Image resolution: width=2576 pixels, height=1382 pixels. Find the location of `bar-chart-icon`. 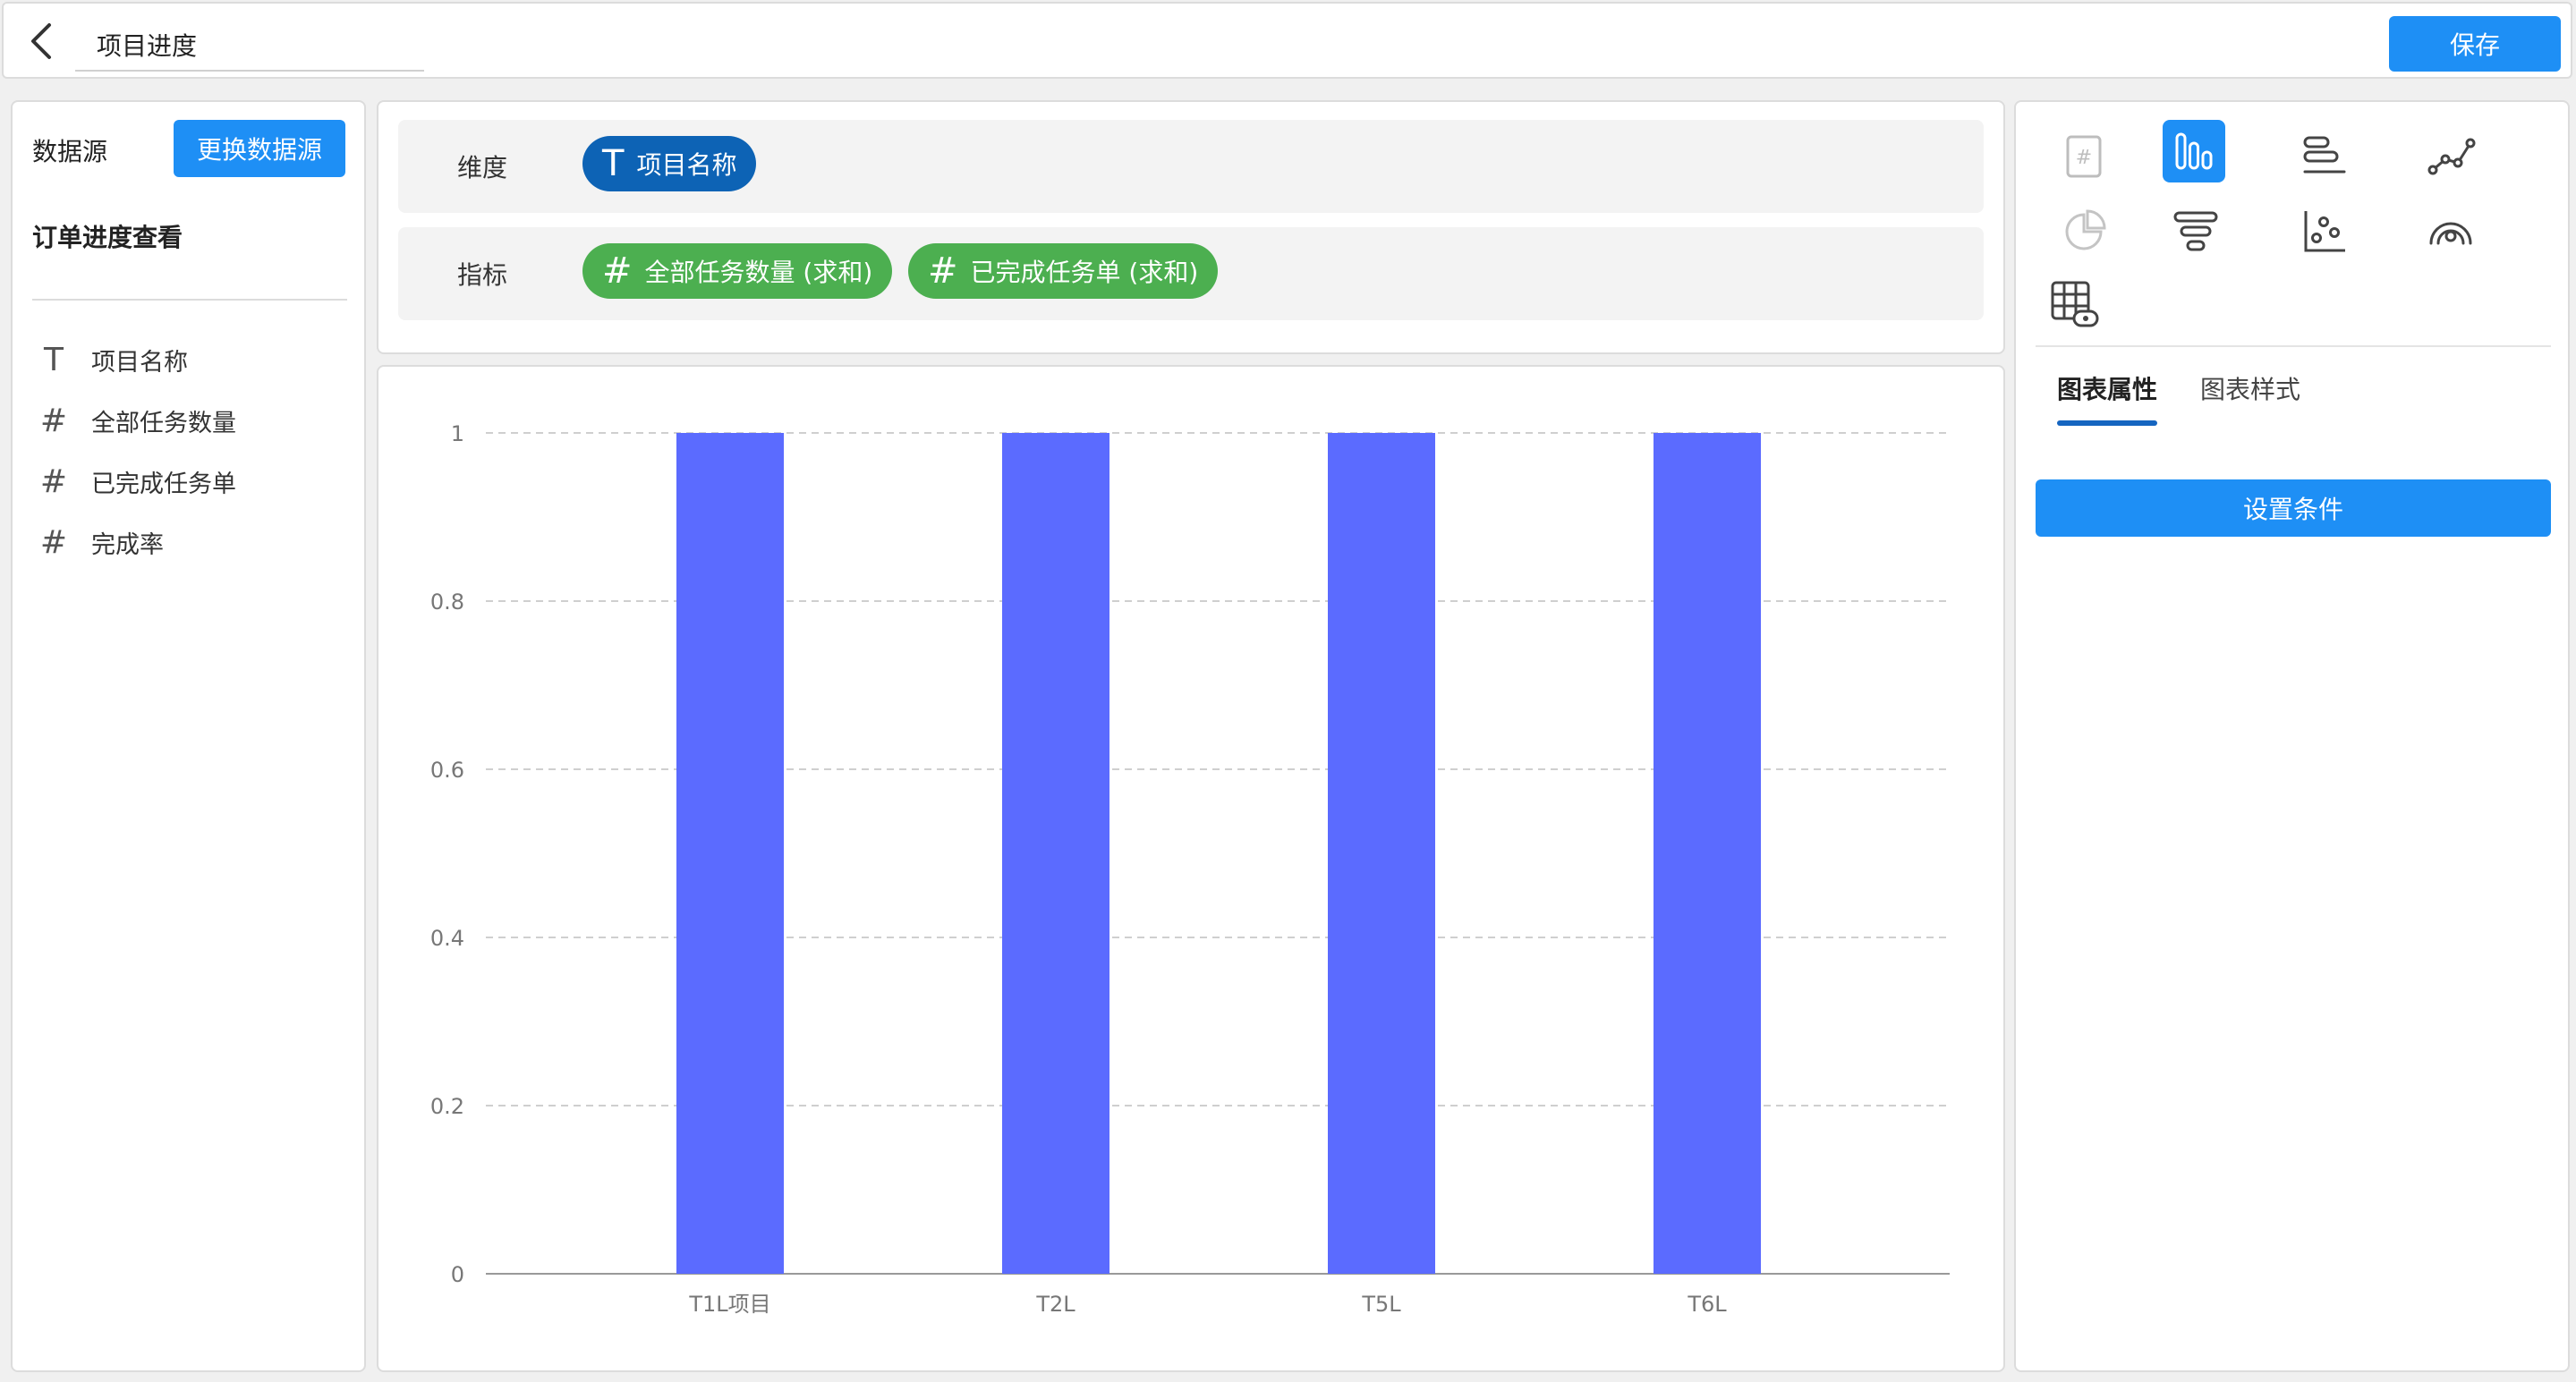

bar-chart-icon is located at coordinates (2194, 151).